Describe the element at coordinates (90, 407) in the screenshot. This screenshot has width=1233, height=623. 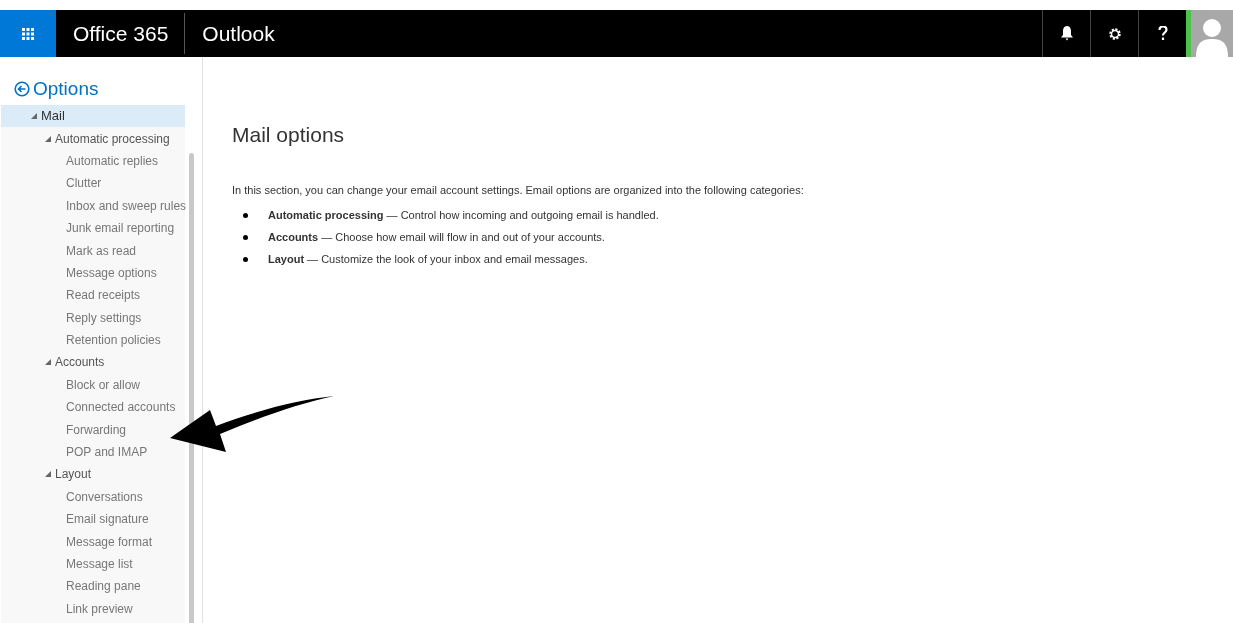
I see `tree-item: Connected accounts` at that location.